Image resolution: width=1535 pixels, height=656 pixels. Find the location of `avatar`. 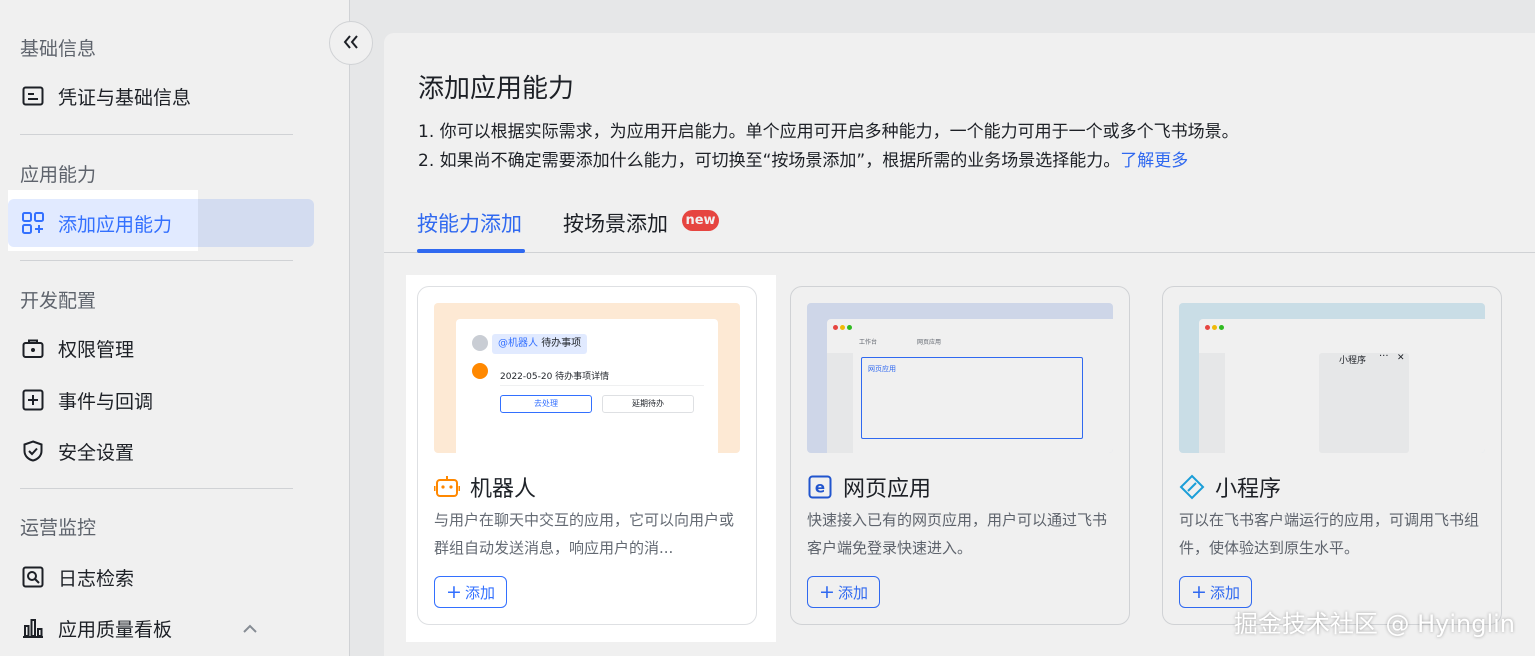

avatar is located at coordinates (480, 343).